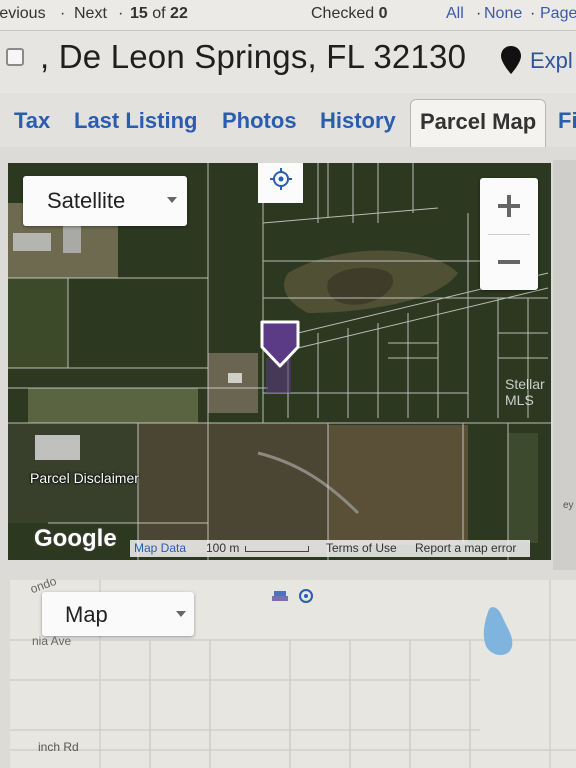 This screenshot has width=576, height=768. Describe the element at coordinates (259, 121) in the screenshot. I see `tab-photos: Photos` at that location.